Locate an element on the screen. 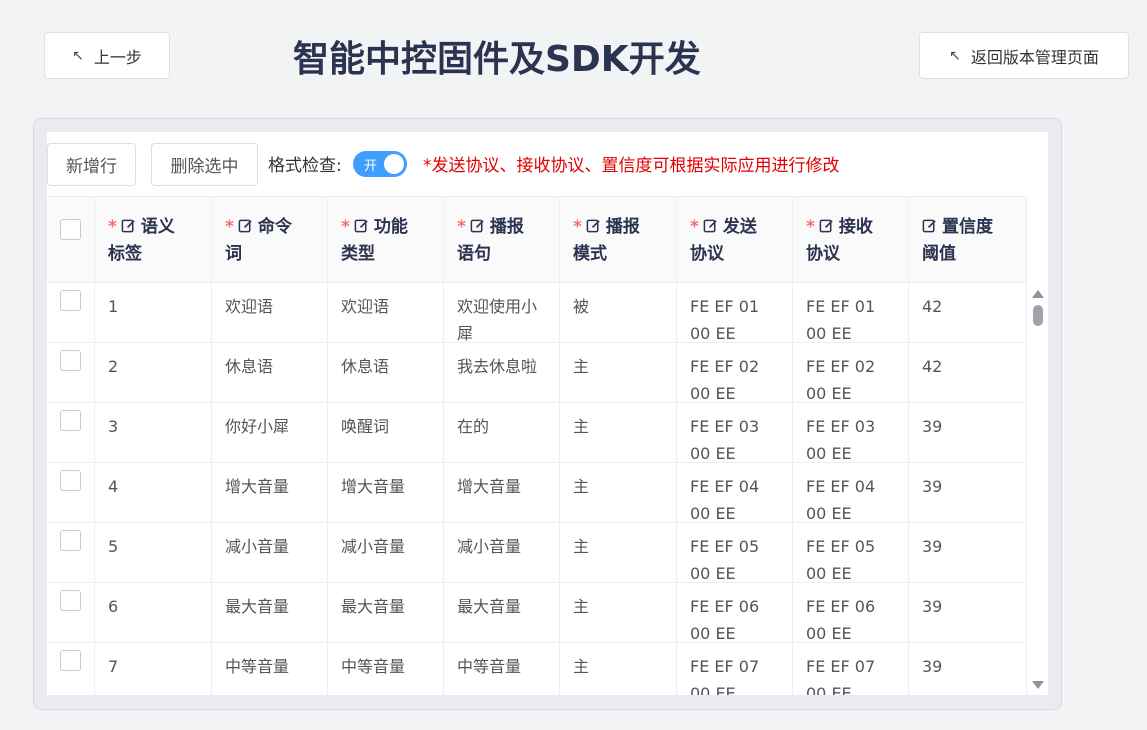  column-header: * 播报 模式 is located at coordinates (618, 239).